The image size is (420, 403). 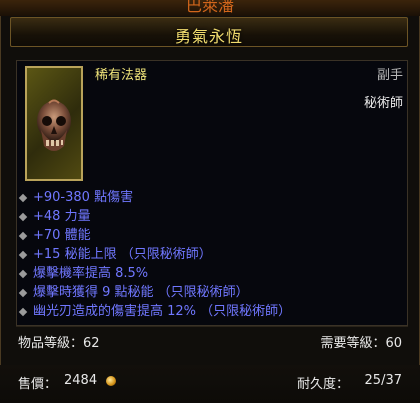 I want to click on price-value: 2484, so click(x=81, y=380).